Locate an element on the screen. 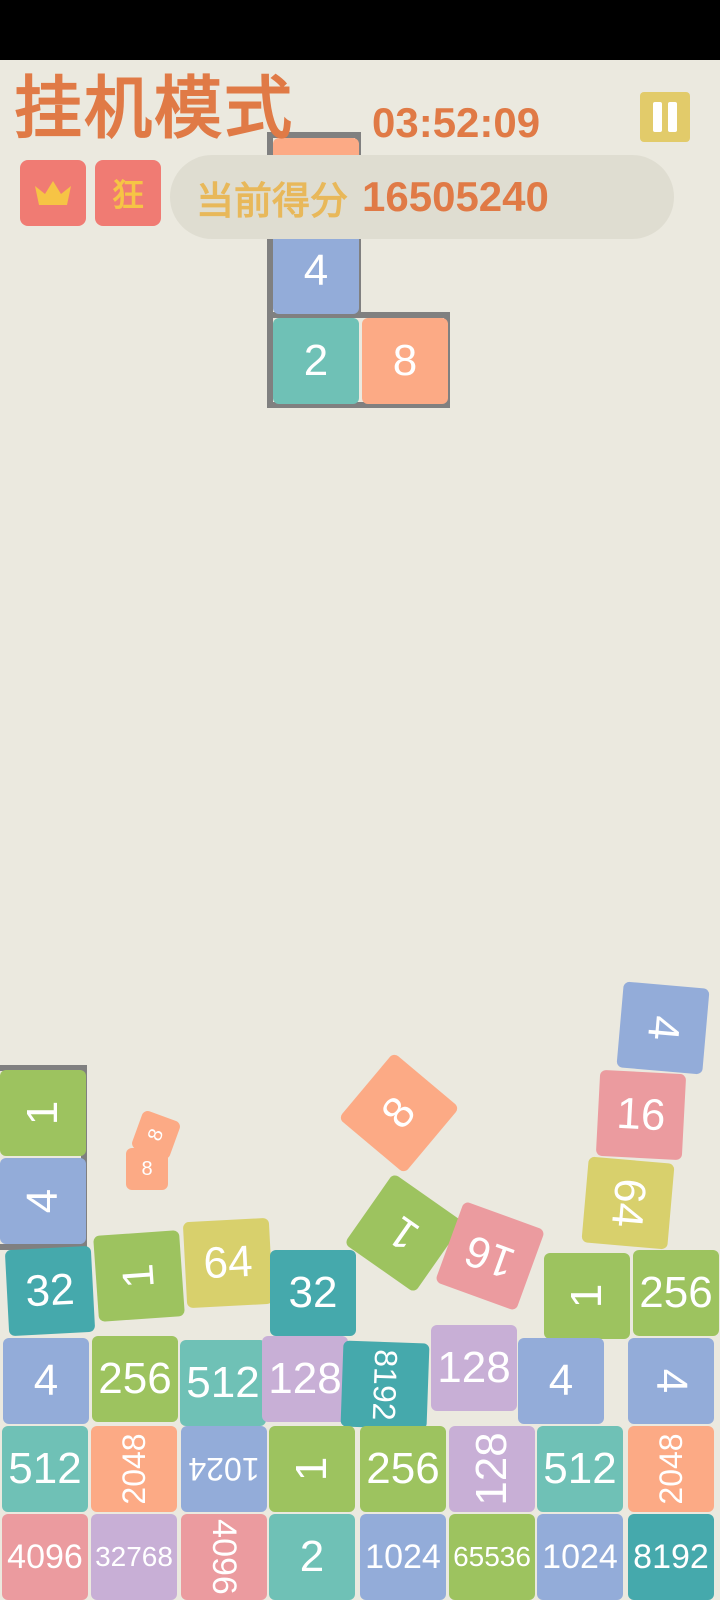  pause-button is located at coordinates (665, 117).